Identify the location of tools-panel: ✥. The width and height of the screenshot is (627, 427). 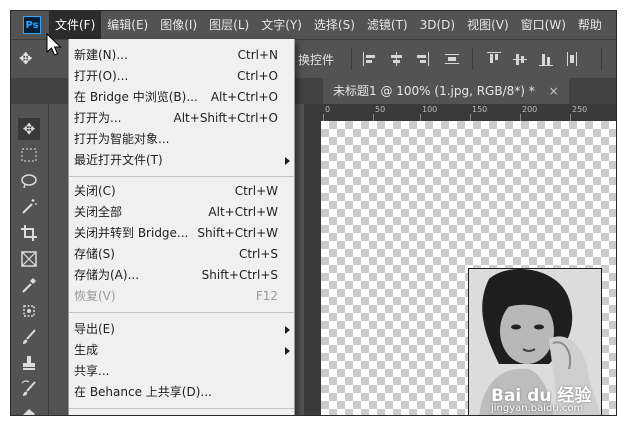
(30, 259).